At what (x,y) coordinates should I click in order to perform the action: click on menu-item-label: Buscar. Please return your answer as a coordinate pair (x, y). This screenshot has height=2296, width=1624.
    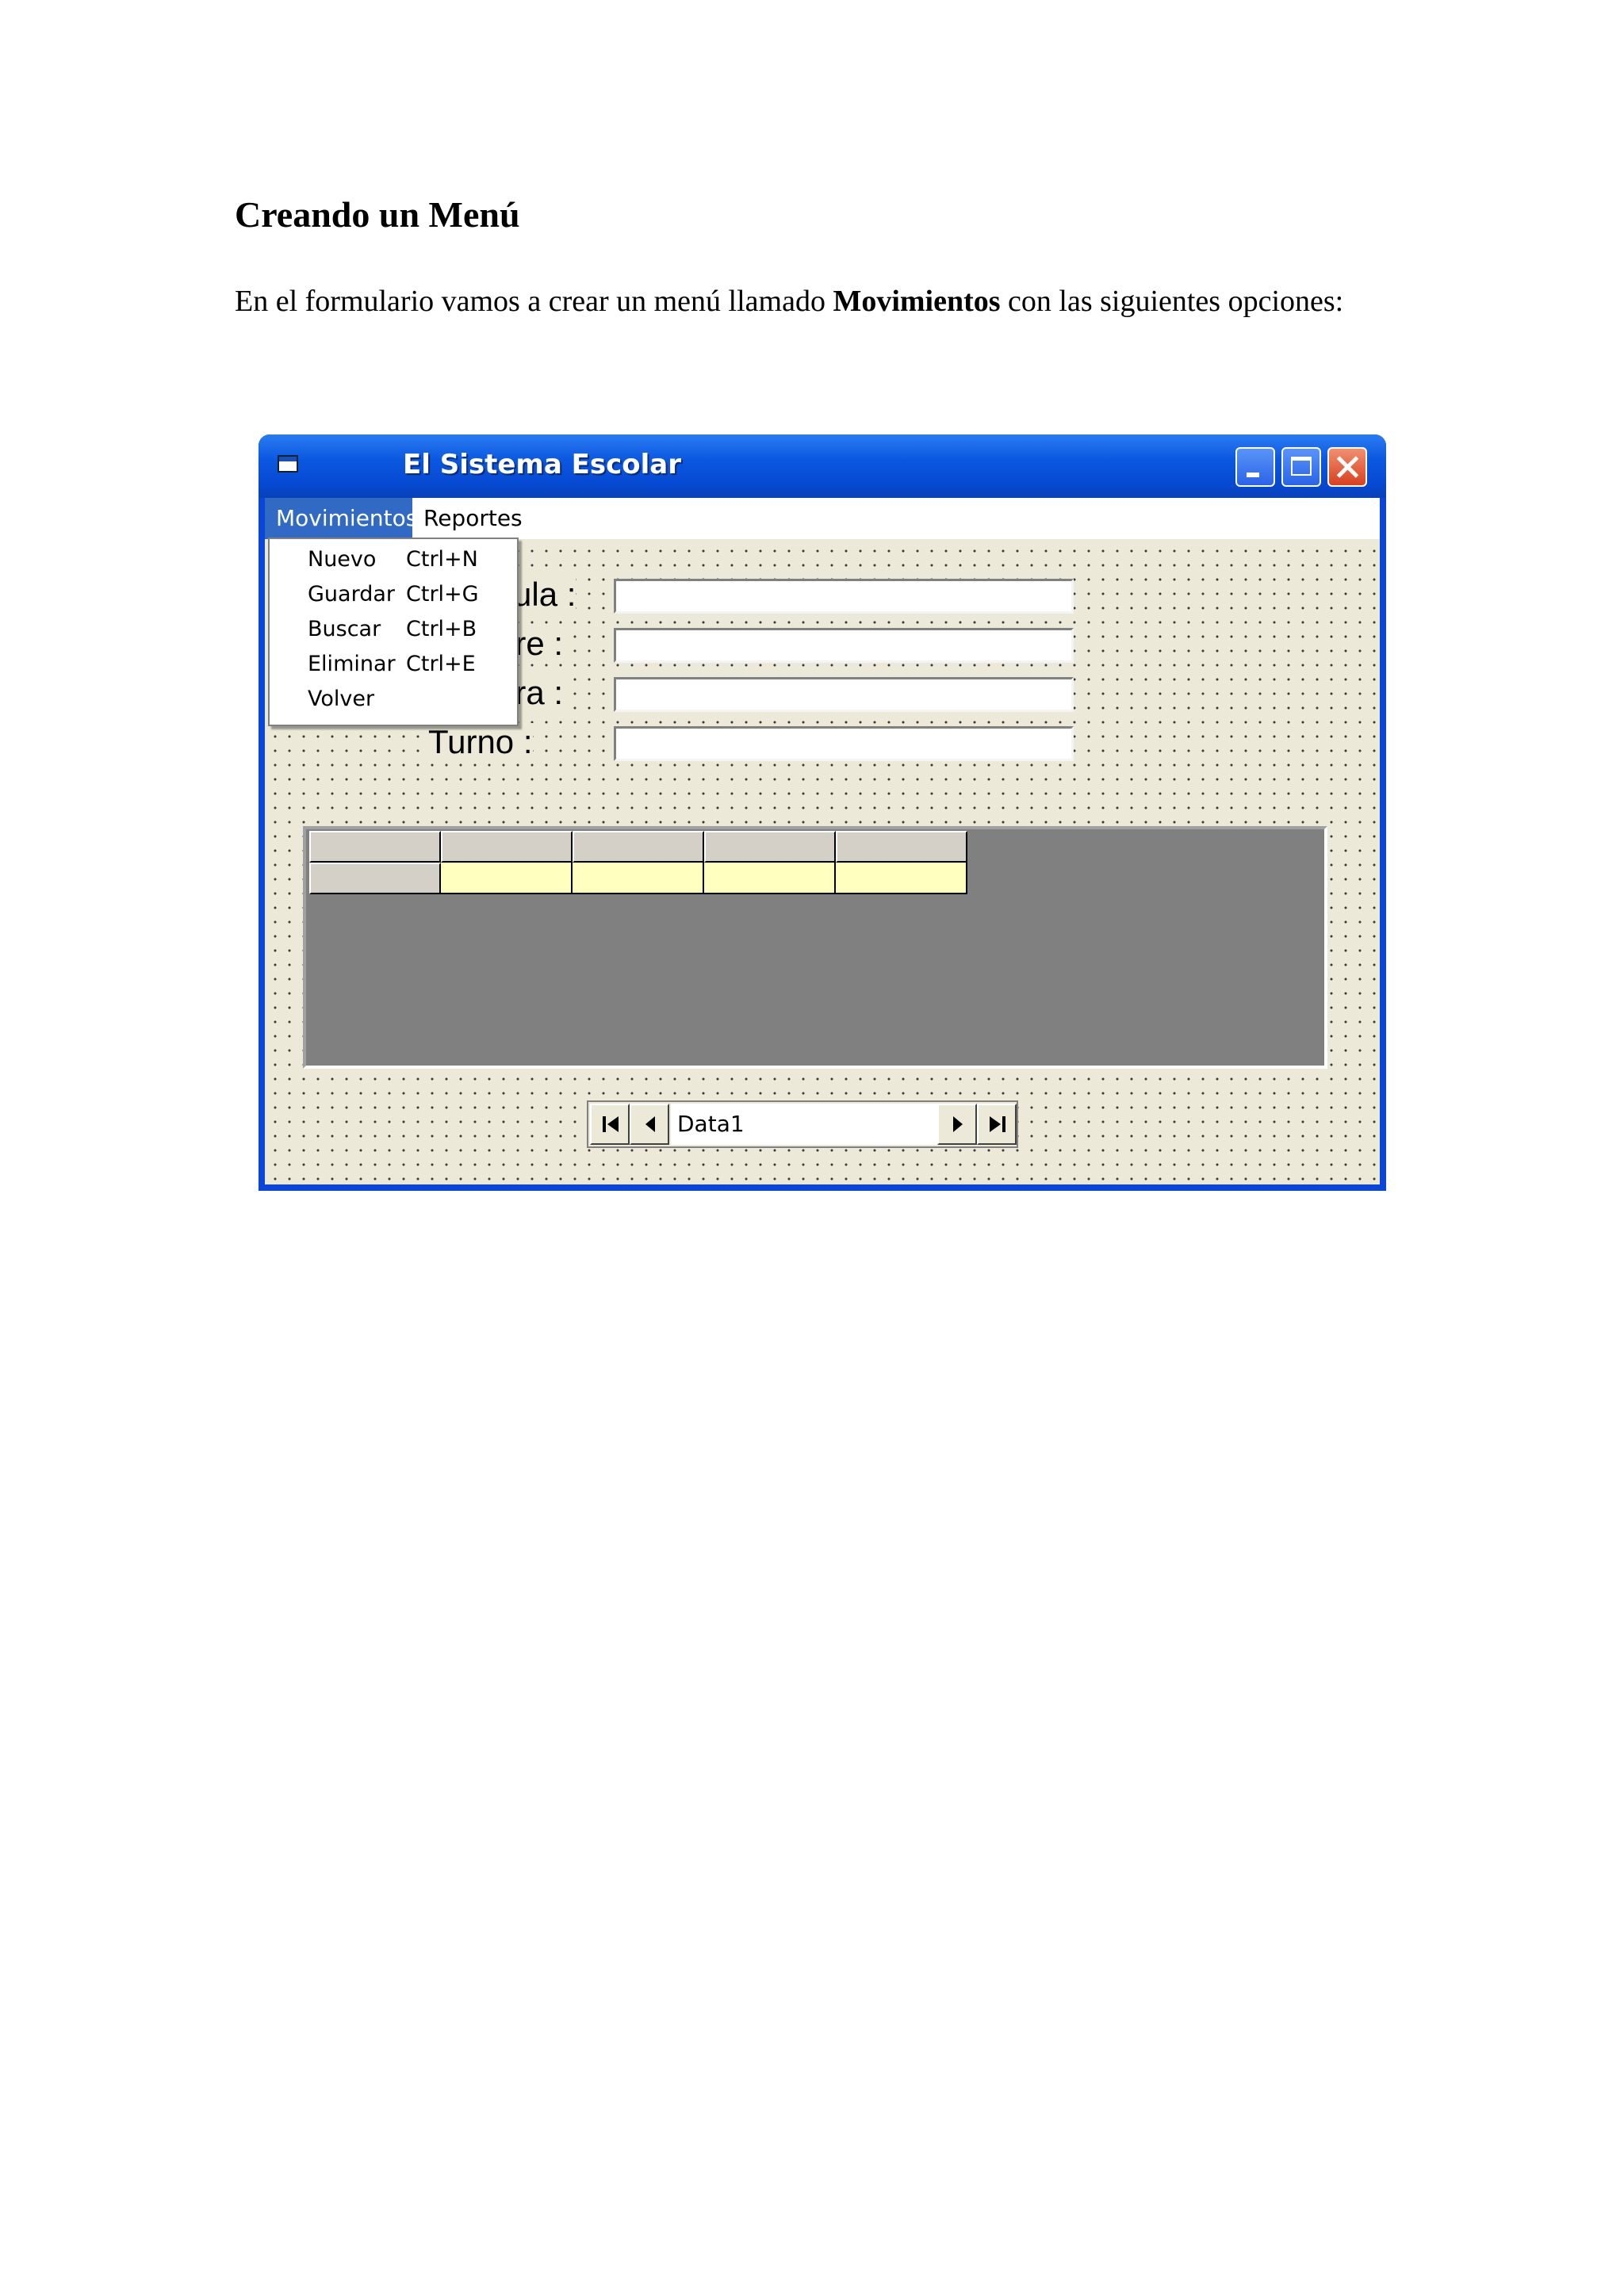
    Looking at the image, I should click on (344, 629).